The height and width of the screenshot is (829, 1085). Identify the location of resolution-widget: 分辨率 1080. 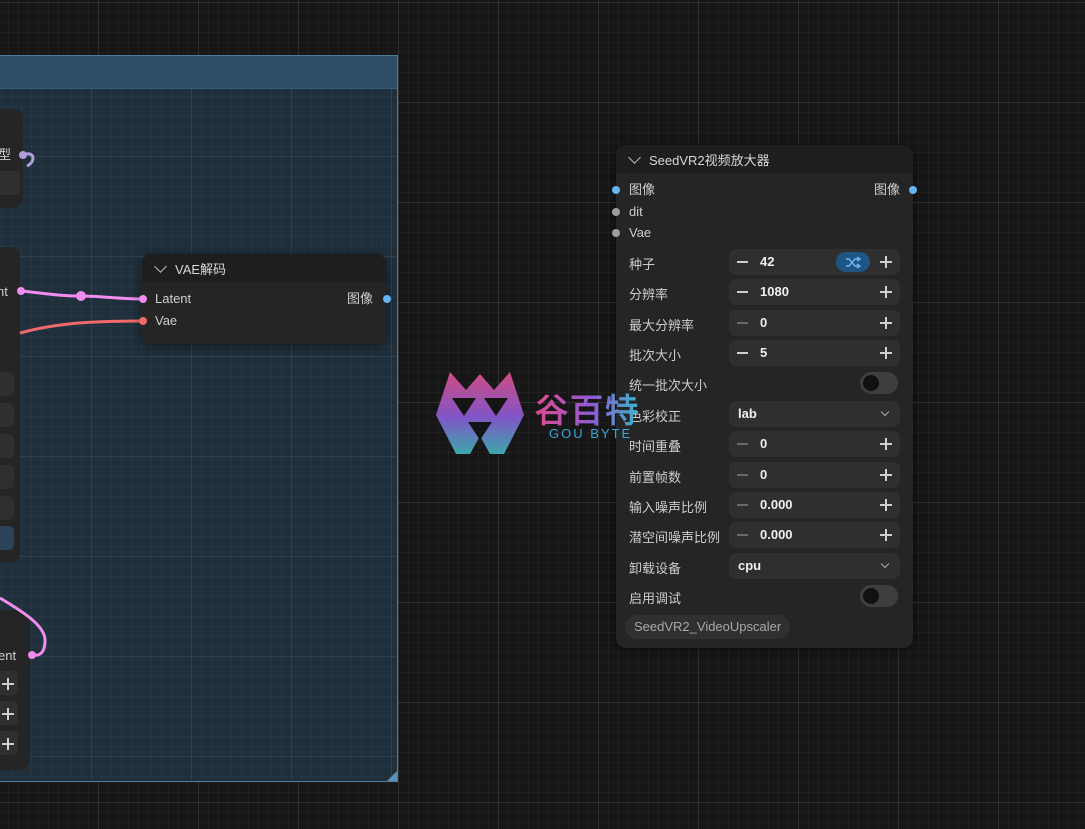
(764, 292).